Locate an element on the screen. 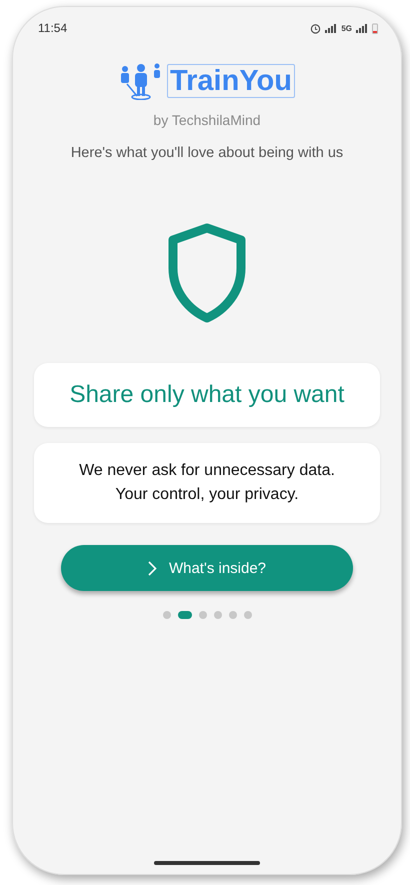  status-time: 11:54 is located at coordinates (53, 28).